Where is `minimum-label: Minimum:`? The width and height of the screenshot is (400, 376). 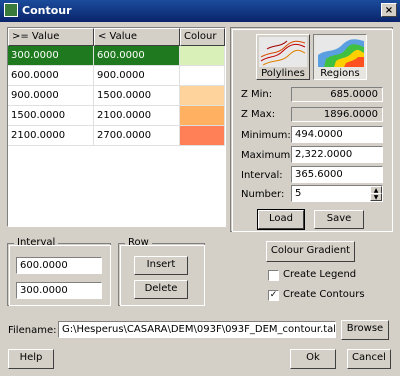 minimum-label: Minimum: is located at coordinates (266, 135).